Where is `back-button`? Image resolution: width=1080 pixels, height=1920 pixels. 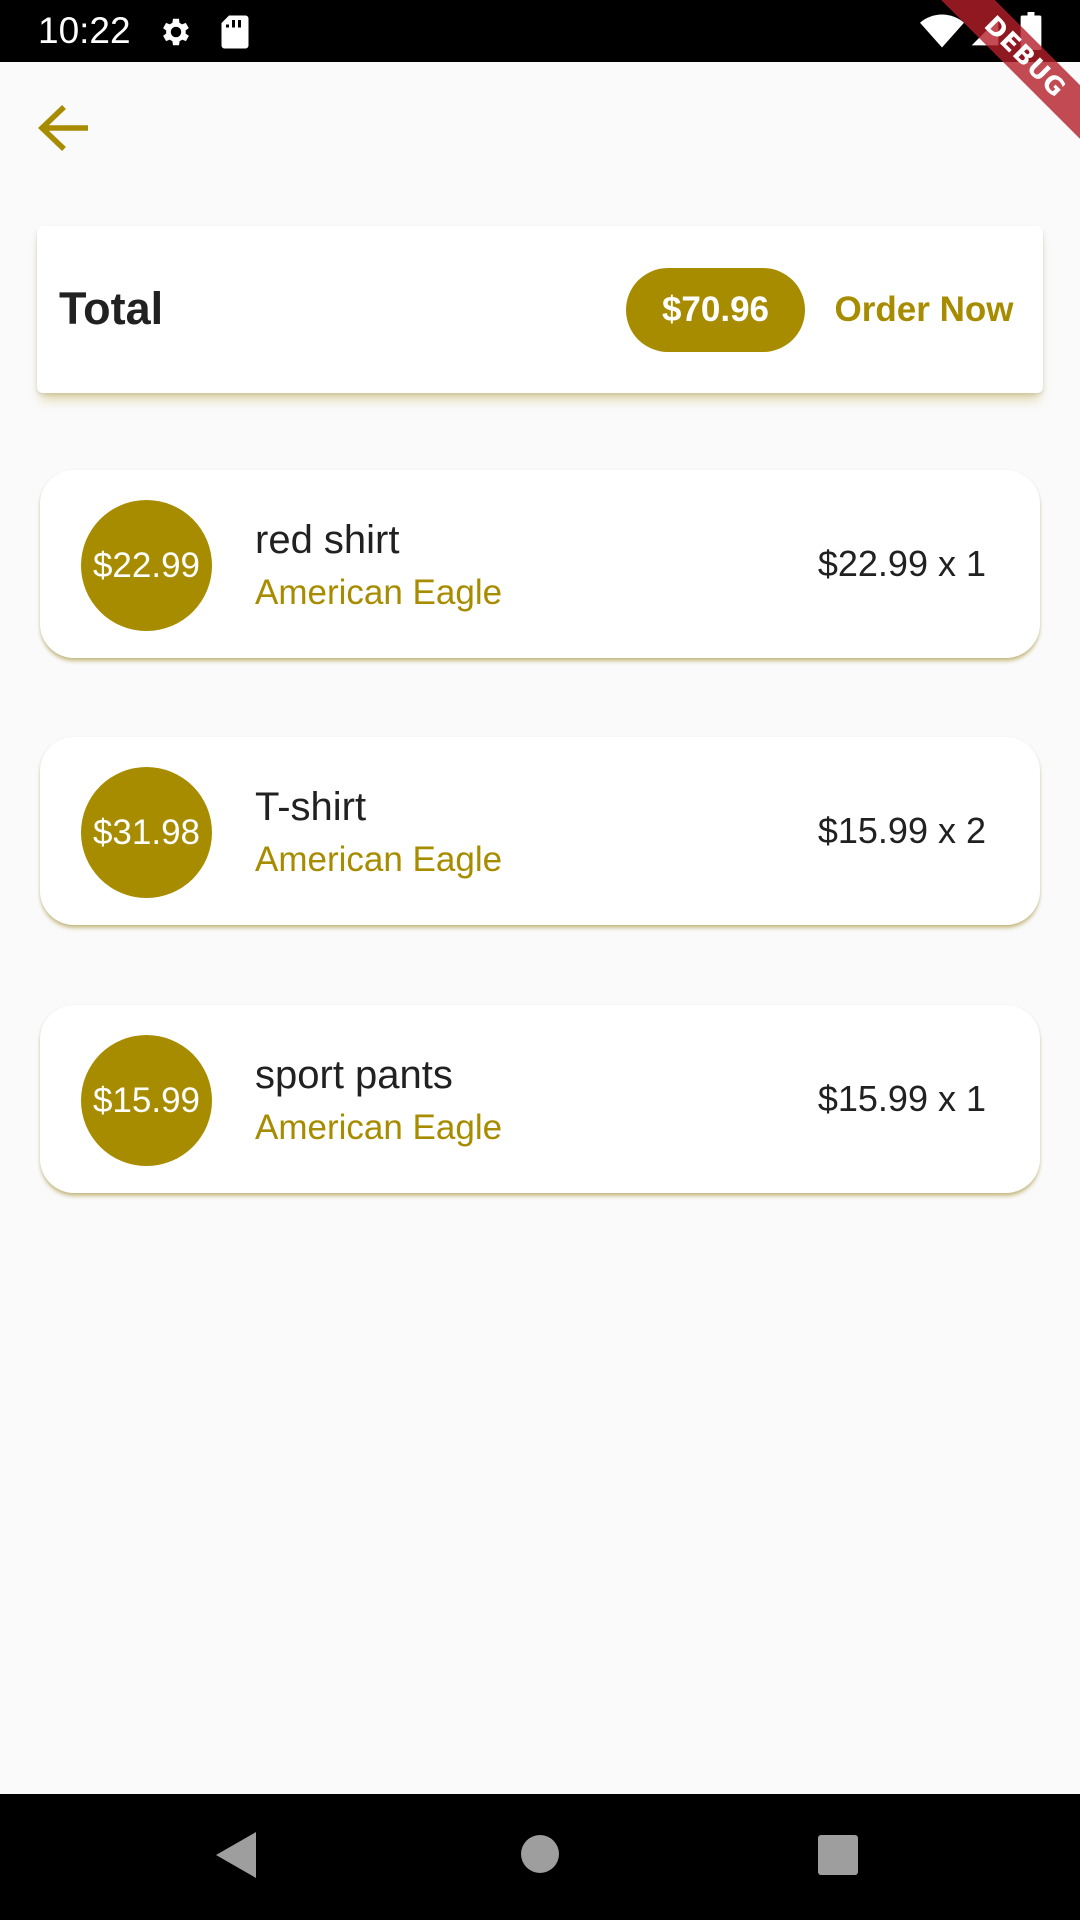 back-button is located at coordinates (64, 130).